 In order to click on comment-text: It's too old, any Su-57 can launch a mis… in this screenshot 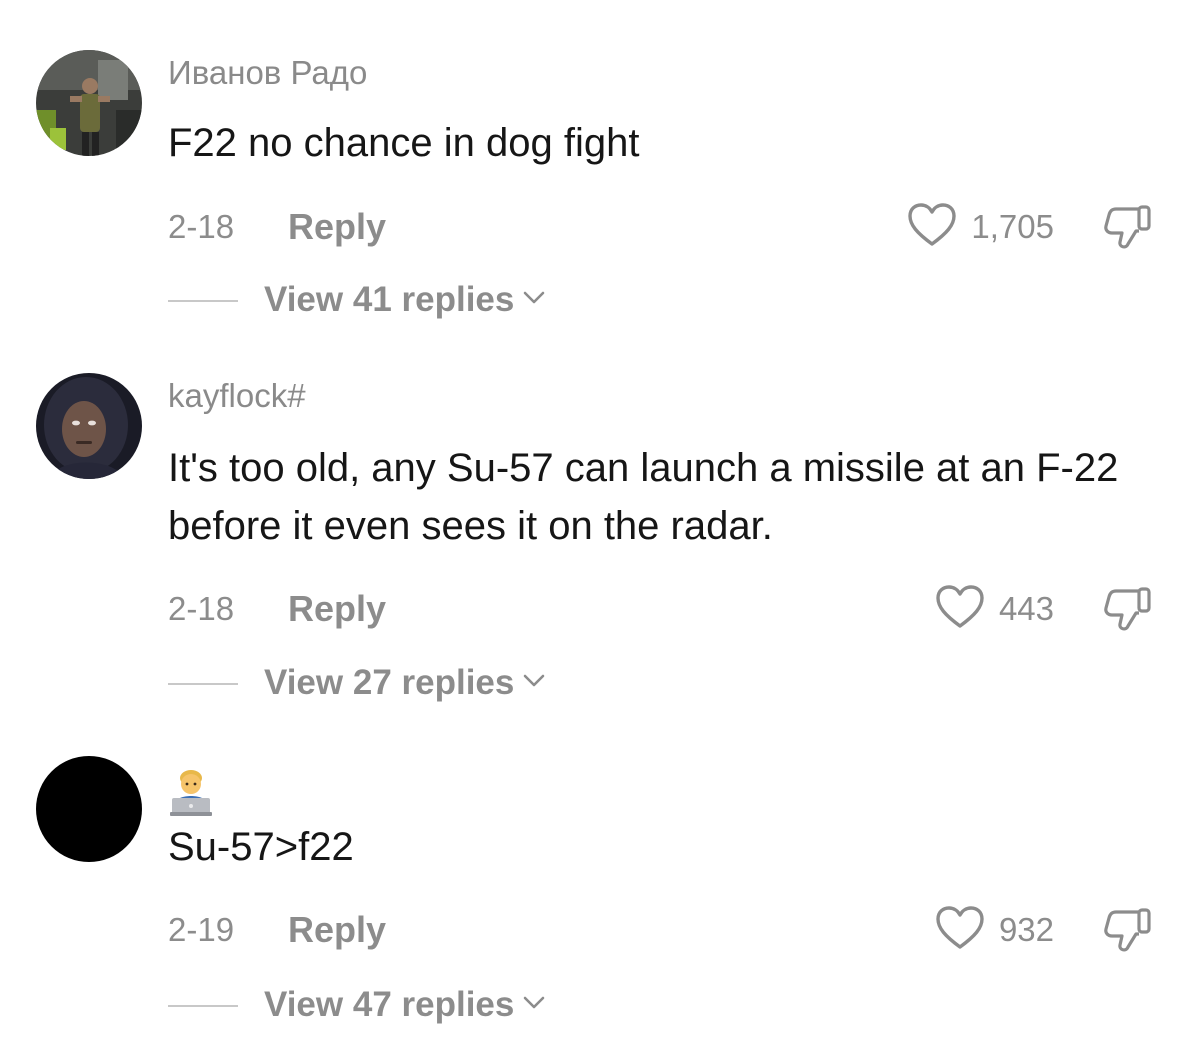, I will do `click(643, 497)`.